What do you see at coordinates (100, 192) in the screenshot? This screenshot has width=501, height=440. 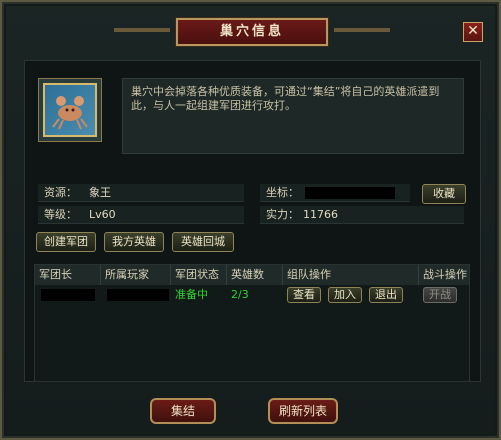 I see `resource-value: 象王` at bounding box center [100, 192].